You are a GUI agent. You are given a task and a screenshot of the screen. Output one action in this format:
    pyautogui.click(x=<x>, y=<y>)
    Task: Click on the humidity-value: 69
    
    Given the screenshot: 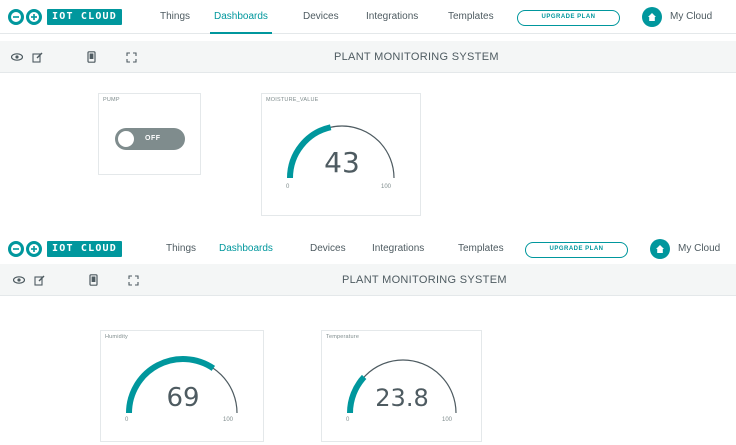 What is the action you would take?
    pyautogui.click(x=183, y=398)
    